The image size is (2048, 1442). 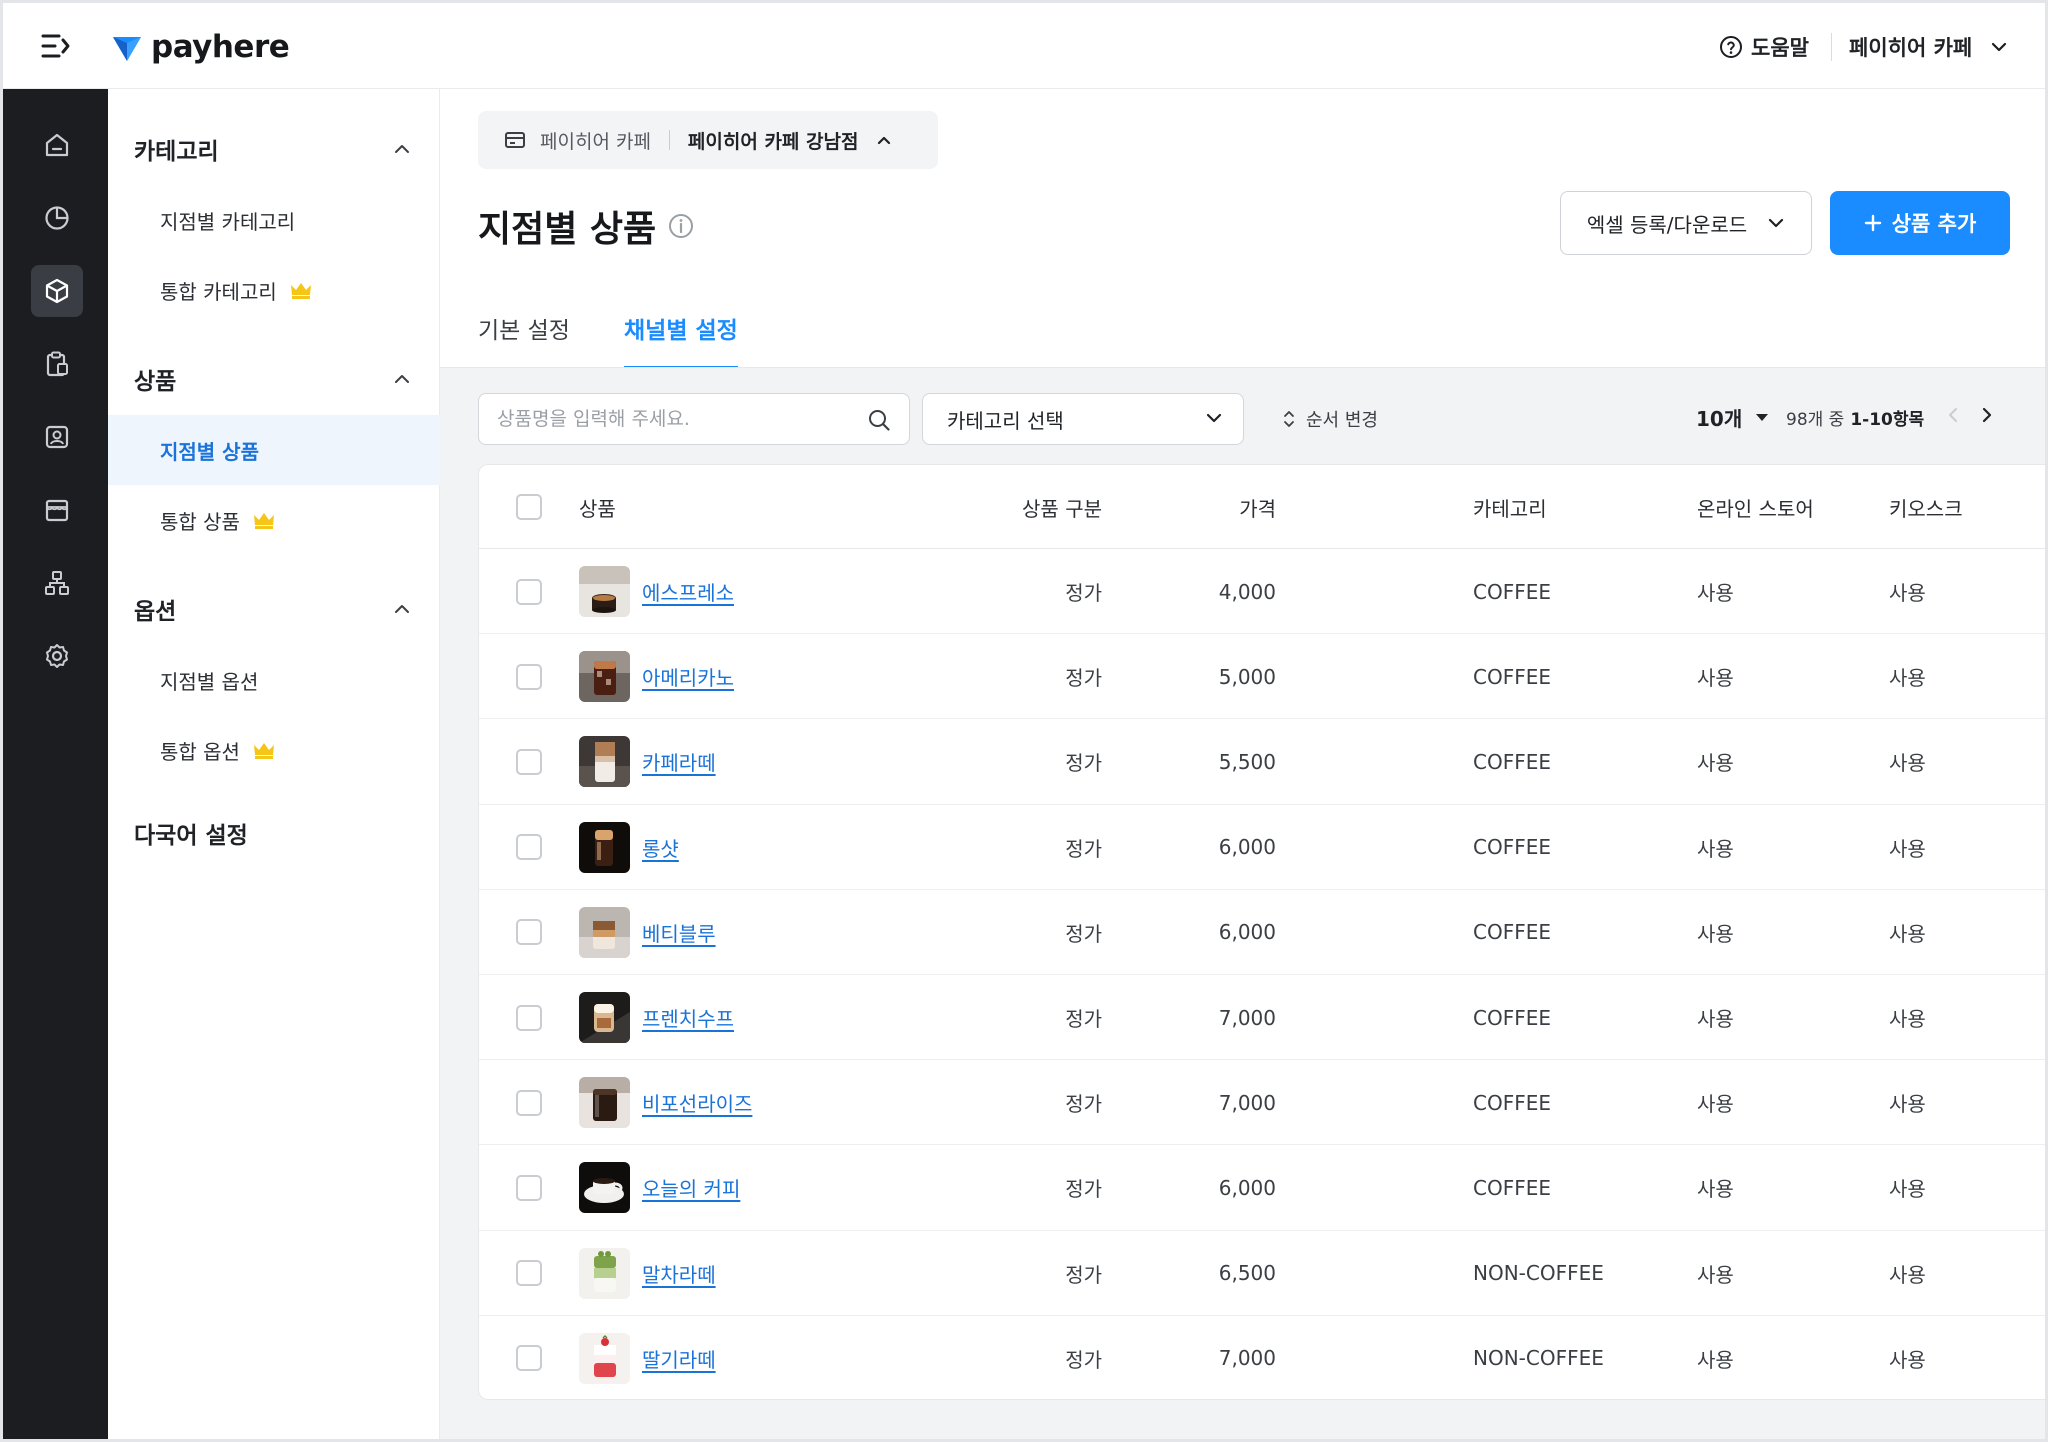 I want to click on sub-item-integrated-product: 통합 상품, so click(x=274, y=520).